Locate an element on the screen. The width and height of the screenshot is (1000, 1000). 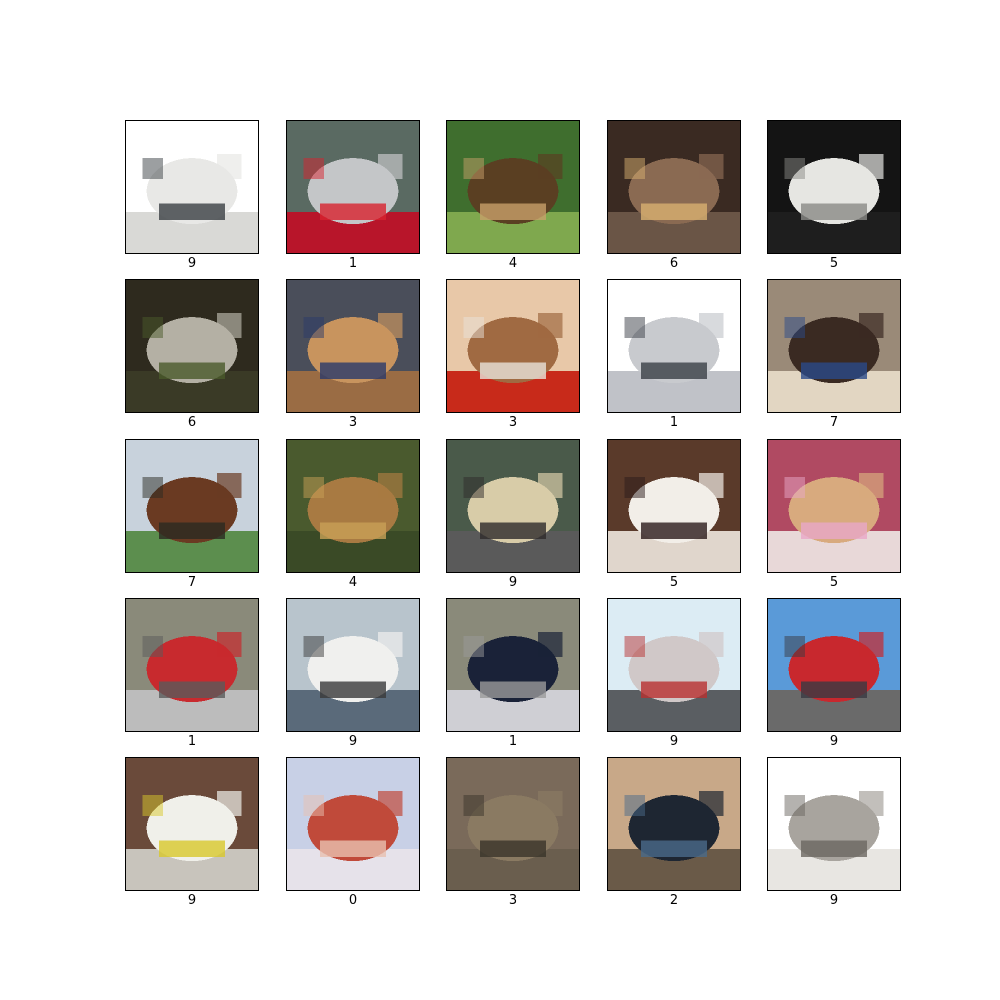
image-cell: 0 is located at coordinates (353, 837).